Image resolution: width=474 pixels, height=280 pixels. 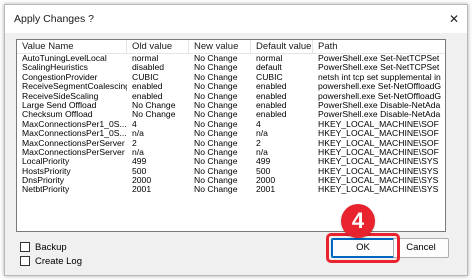 I want to click on cancel-button: Cancel, so click(x=421, y=248).